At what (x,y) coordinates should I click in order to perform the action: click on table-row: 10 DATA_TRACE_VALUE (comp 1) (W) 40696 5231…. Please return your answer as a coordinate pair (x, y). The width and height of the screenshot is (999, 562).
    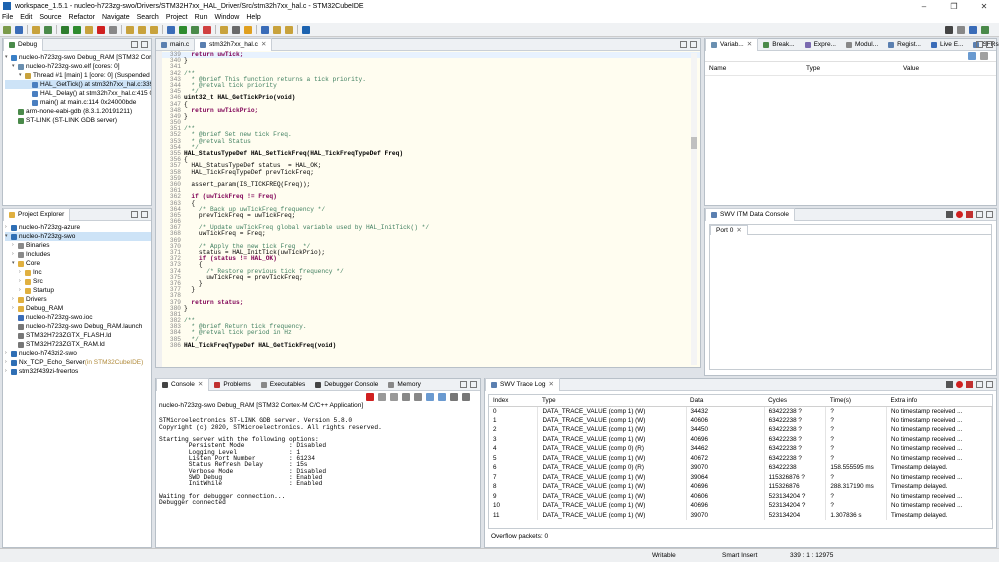
    Looking at the image, I should click on (740, 506).